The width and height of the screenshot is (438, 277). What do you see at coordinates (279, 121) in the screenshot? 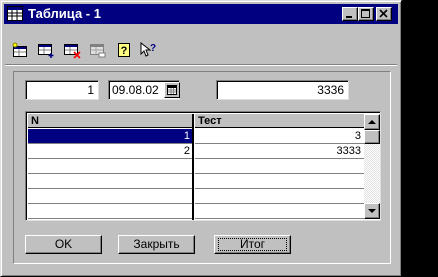
I see `column-header-test: Тест` at bounding box center [279, 121].